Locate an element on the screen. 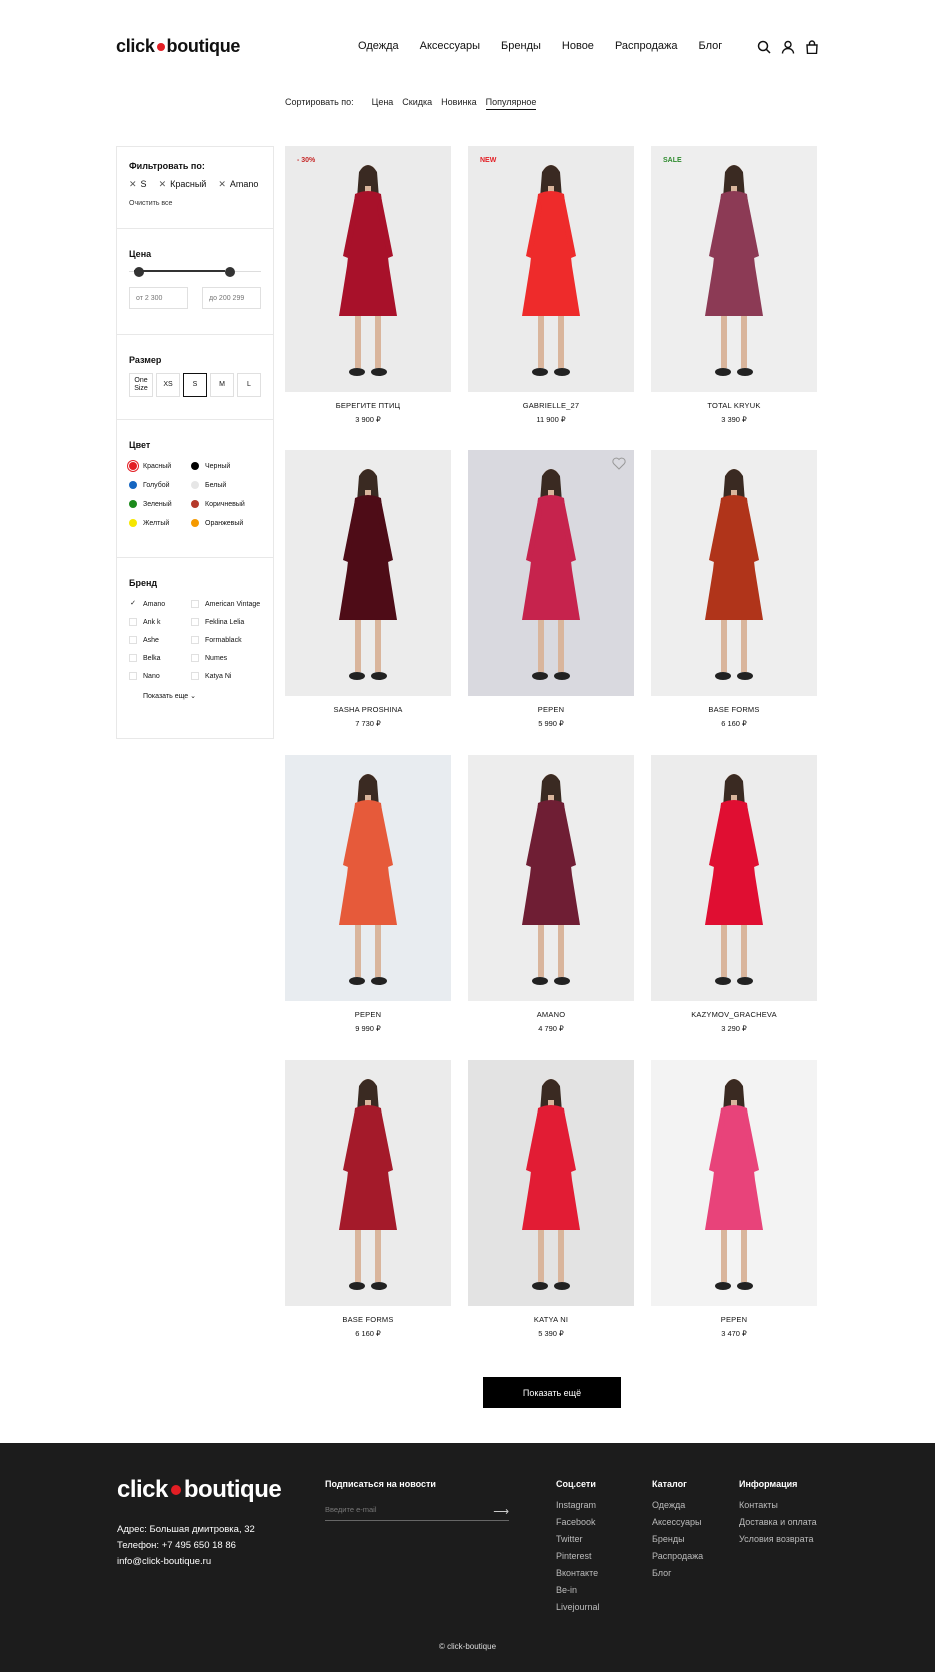 This screenshot has width=935, height=1672. show-more-button: Показать ещё is located at coordinates (552, 1392).